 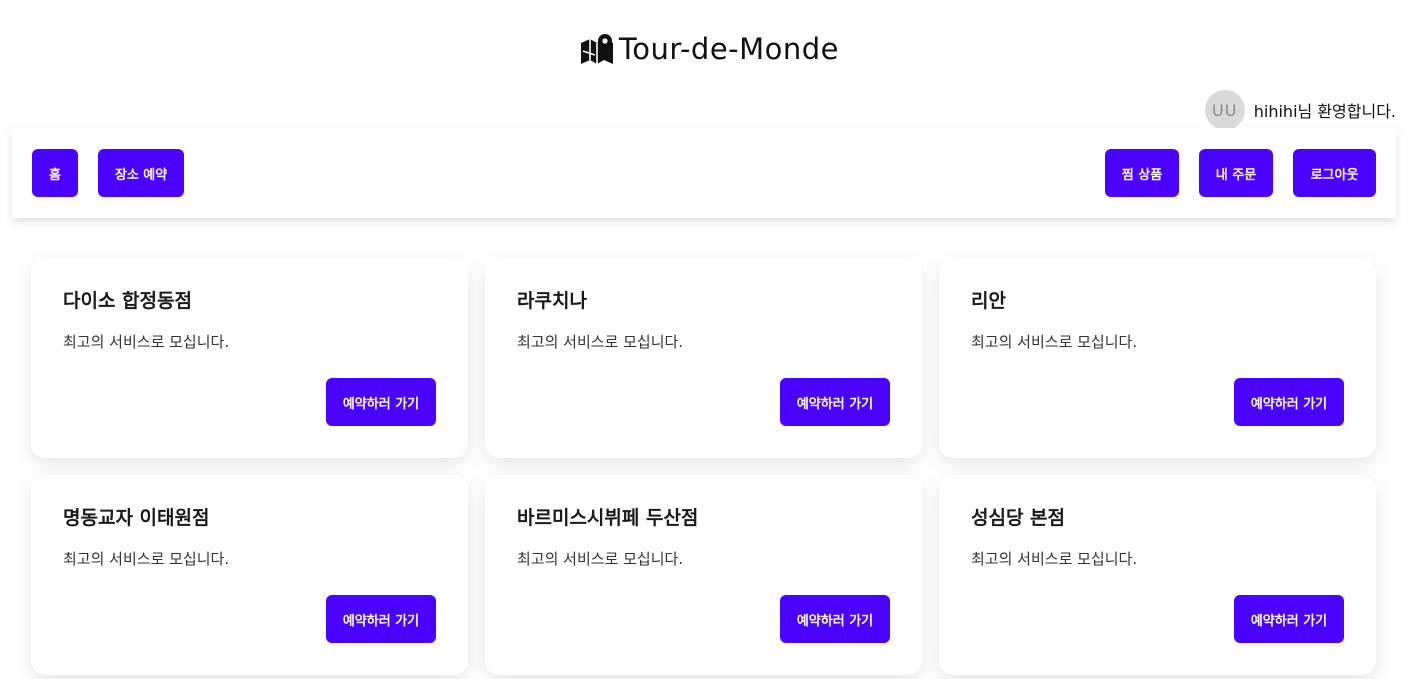 What do you see at coordinates (704, 173) in the screenshot?
I see `nav-bar: 홈 장소 예약 찜 상품 내 주문 로그아웃` at bounding box center [704, 173].